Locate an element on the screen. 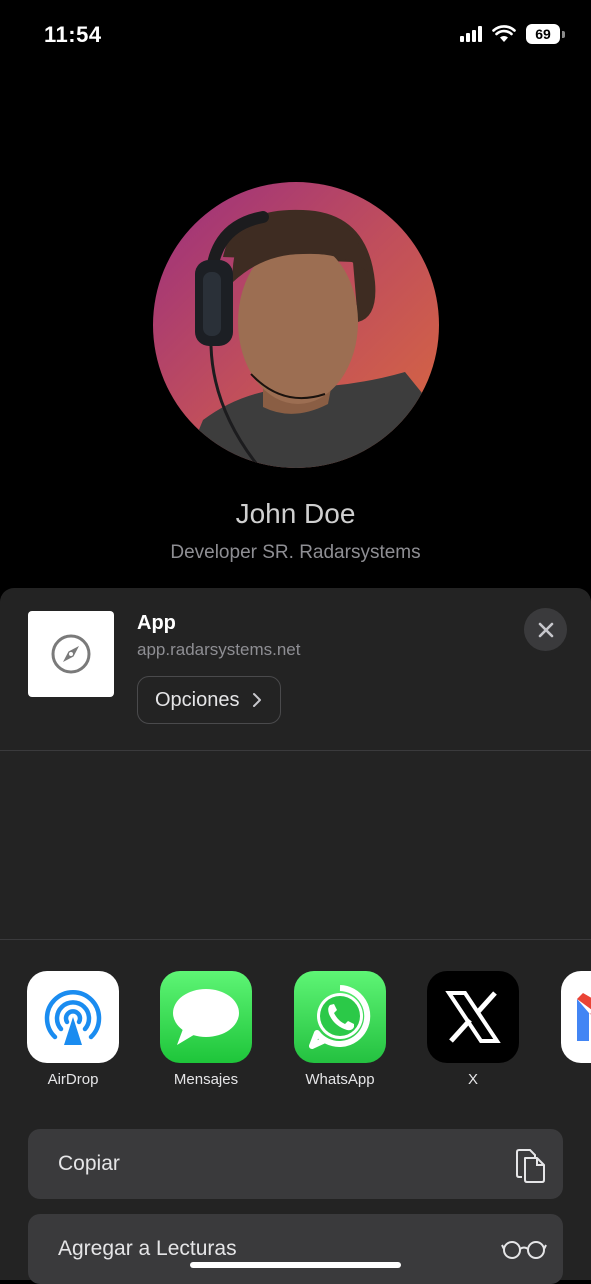 This screenshot has height=1284, width=591. profile-name: John Doe is located at coordinates (295, 513).